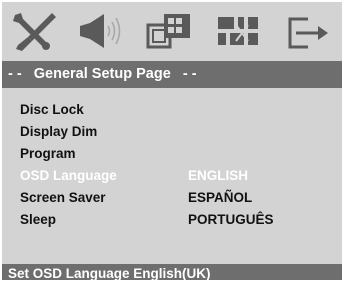 This screenshot has height=283, width=346. Describe the element at coordinates (231, 220) in the screenshot. I see `option-portugues: PORTUGUÊS` at that location.